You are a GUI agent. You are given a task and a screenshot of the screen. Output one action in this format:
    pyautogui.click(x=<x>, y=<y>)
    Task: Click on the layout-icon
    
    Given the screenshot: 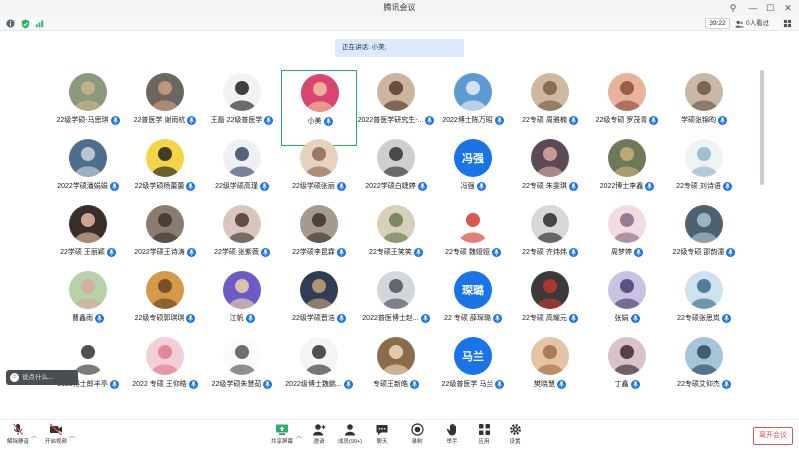 What is the action you would take?
    pyautogui.click(x=787, y=23)
    